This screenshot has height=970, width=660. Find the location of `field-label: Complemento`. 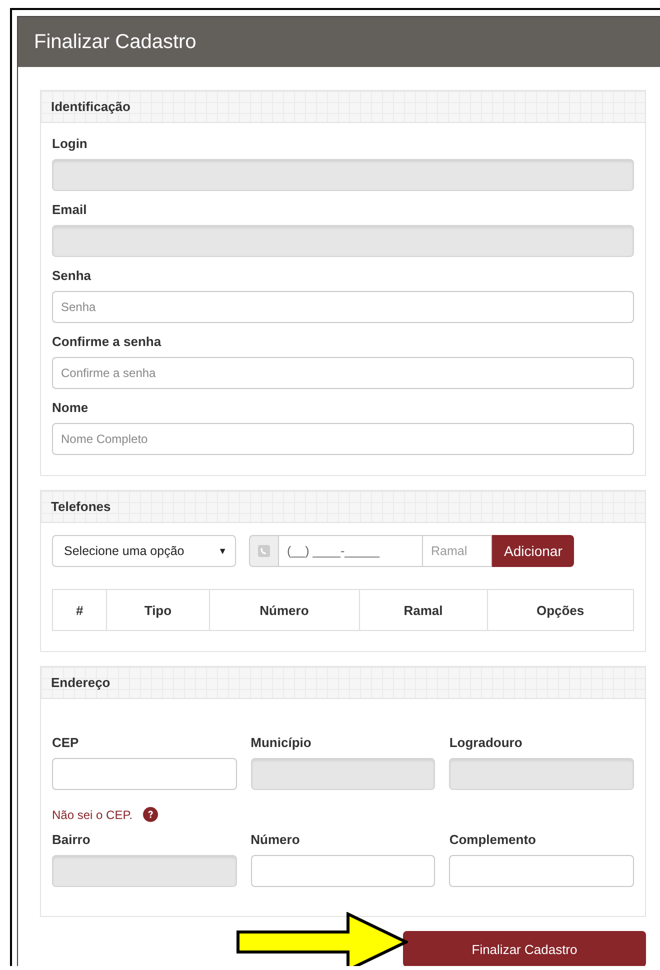

field-label: Complemento is located at coordinates (493, 840).